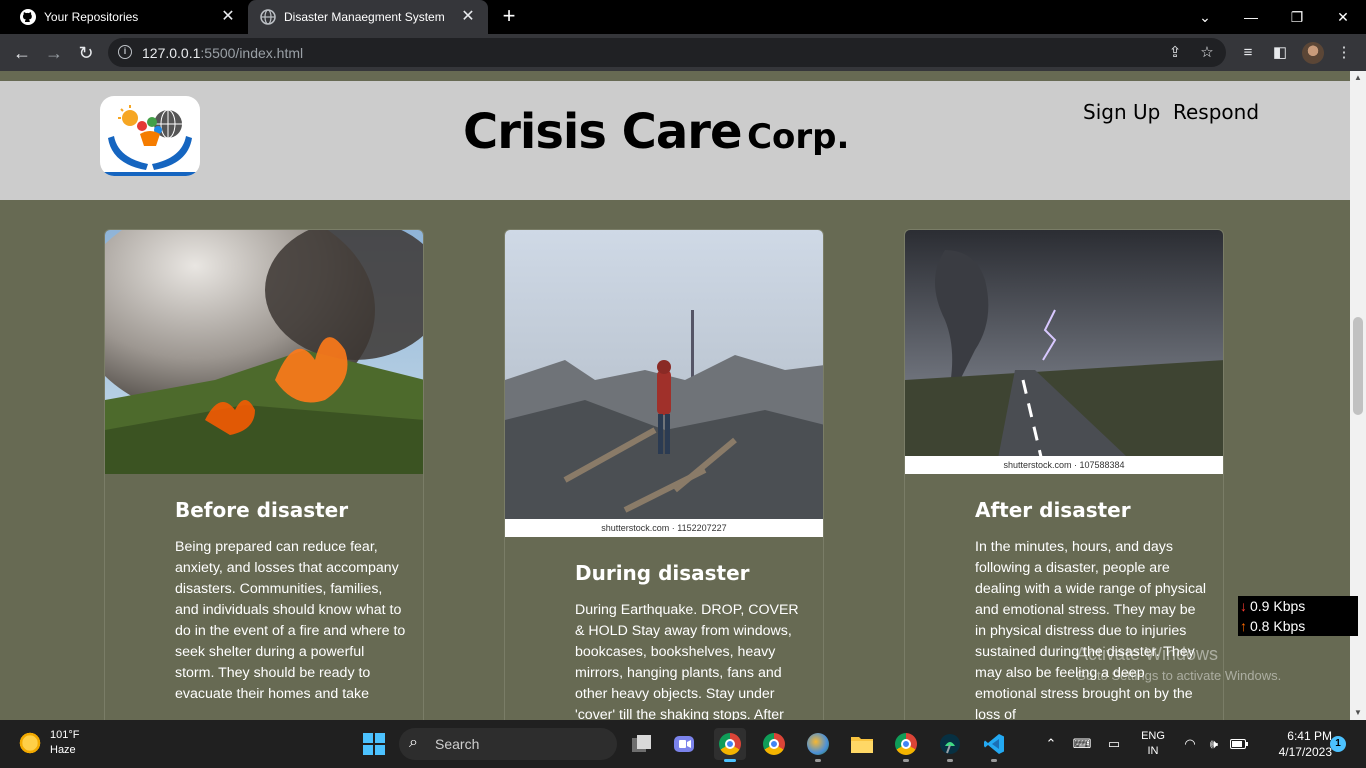  I want to click on address-bar: i 127.0.0.1:5500/index.html ⇪ ☆, so click(667, 52).